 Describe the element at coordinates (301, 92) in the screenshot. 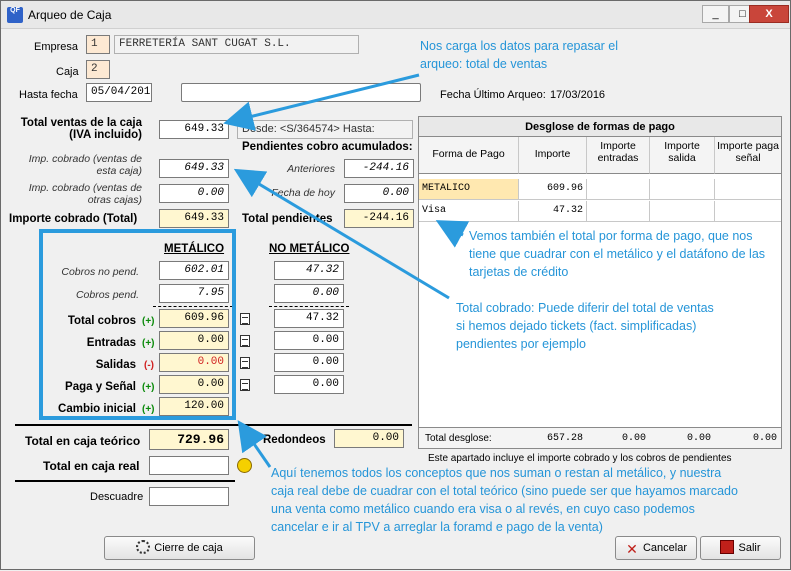

I see `description-field` at that location.